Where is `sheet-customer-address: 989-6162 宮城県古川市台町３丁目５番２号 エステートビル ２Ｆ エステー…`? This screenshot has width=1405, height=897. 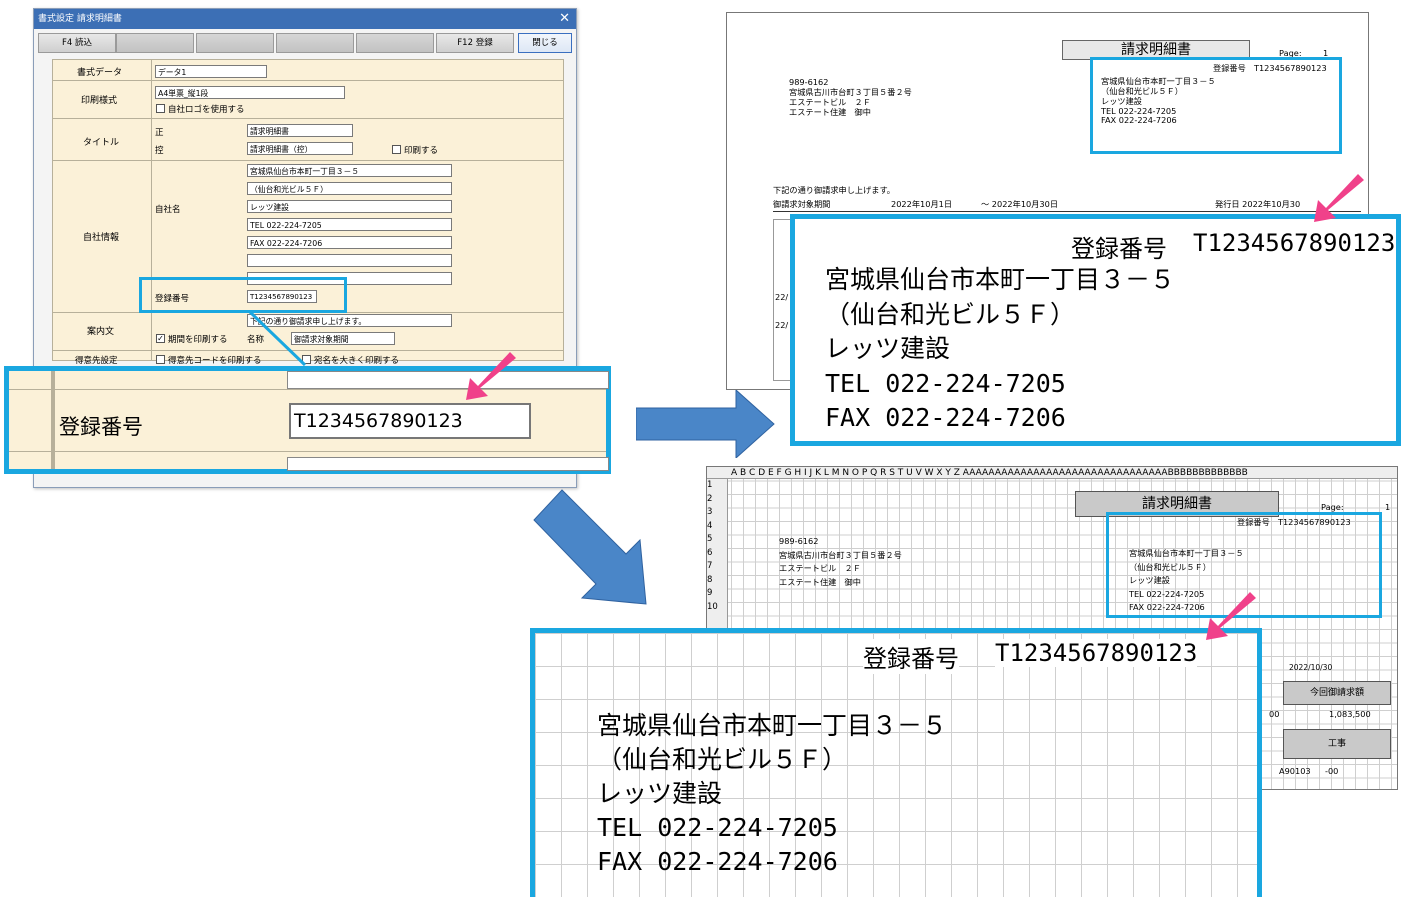 sheet-customer-address: 989-6162 宮城県古川市台町３丁目５番２号 エステートビル ２Ｆ エステー… is located at coordinates (840, 562).